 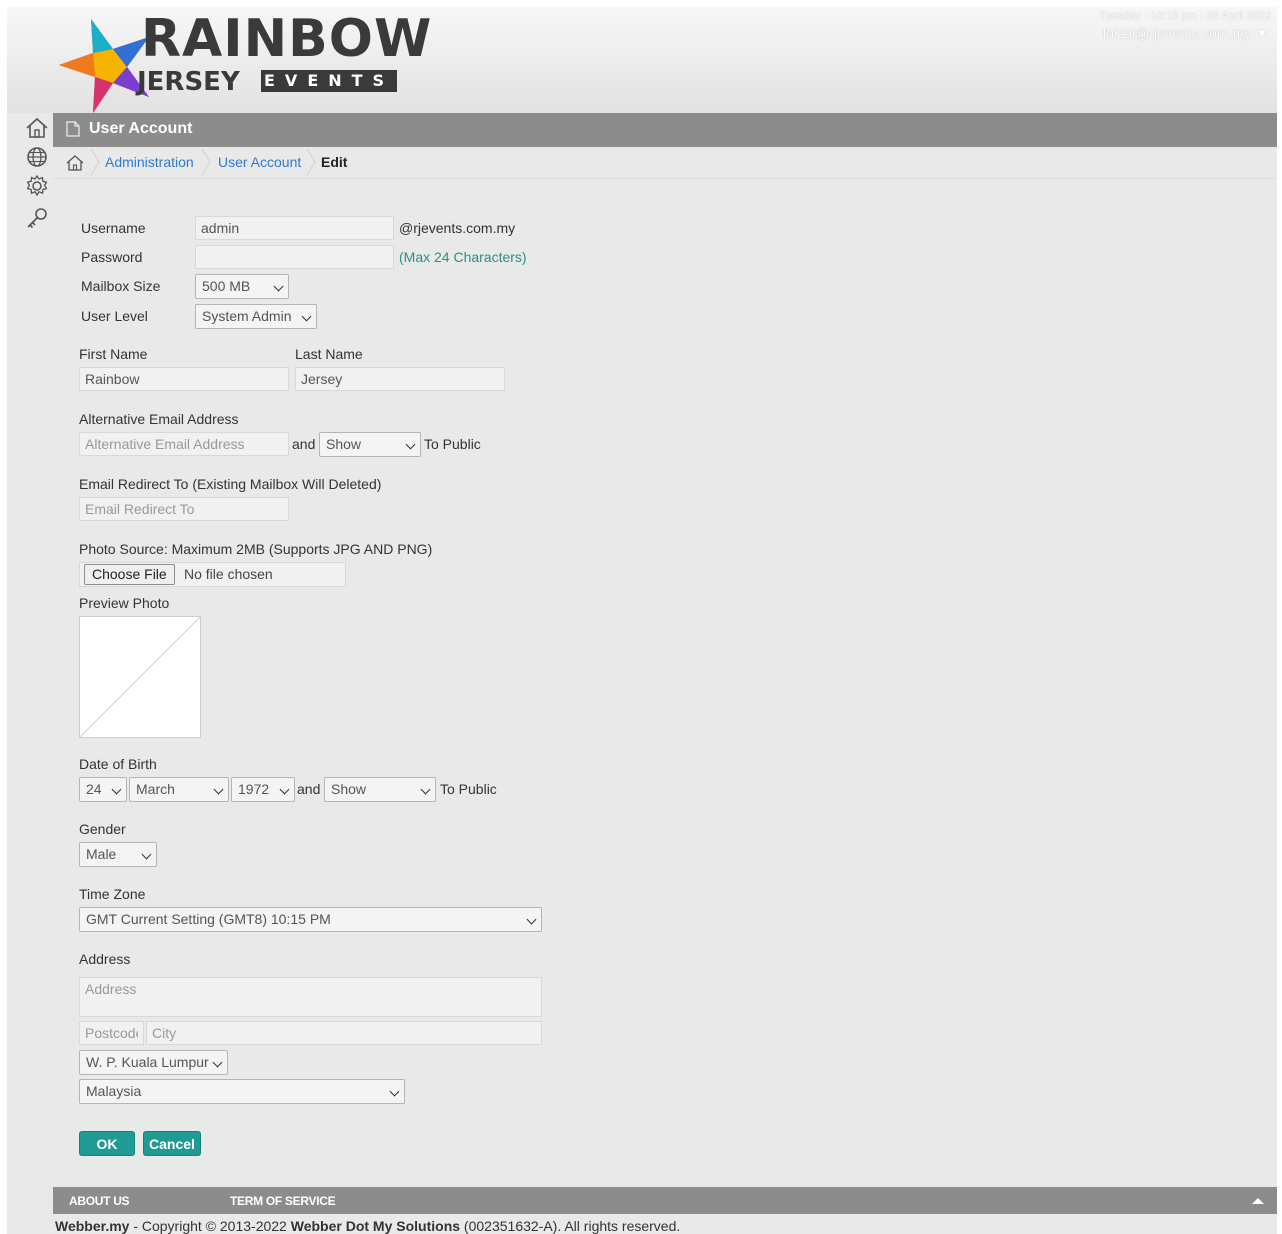 What do you see at coordinates (665, 130) in the screenshot?
I see `page-title-bar: User Account` at bounding box center [665, 130].